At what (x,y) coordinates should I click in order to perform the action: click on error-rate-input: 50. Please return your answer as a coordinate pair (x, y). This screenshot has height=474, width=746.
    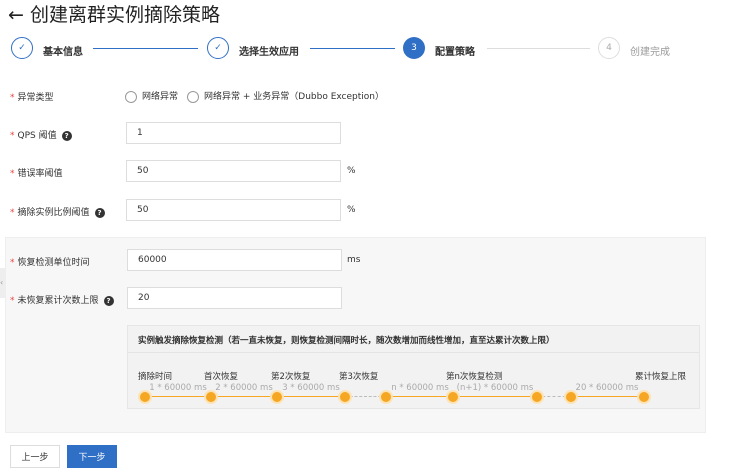
    Looking at the image, I should click on (233, 171).